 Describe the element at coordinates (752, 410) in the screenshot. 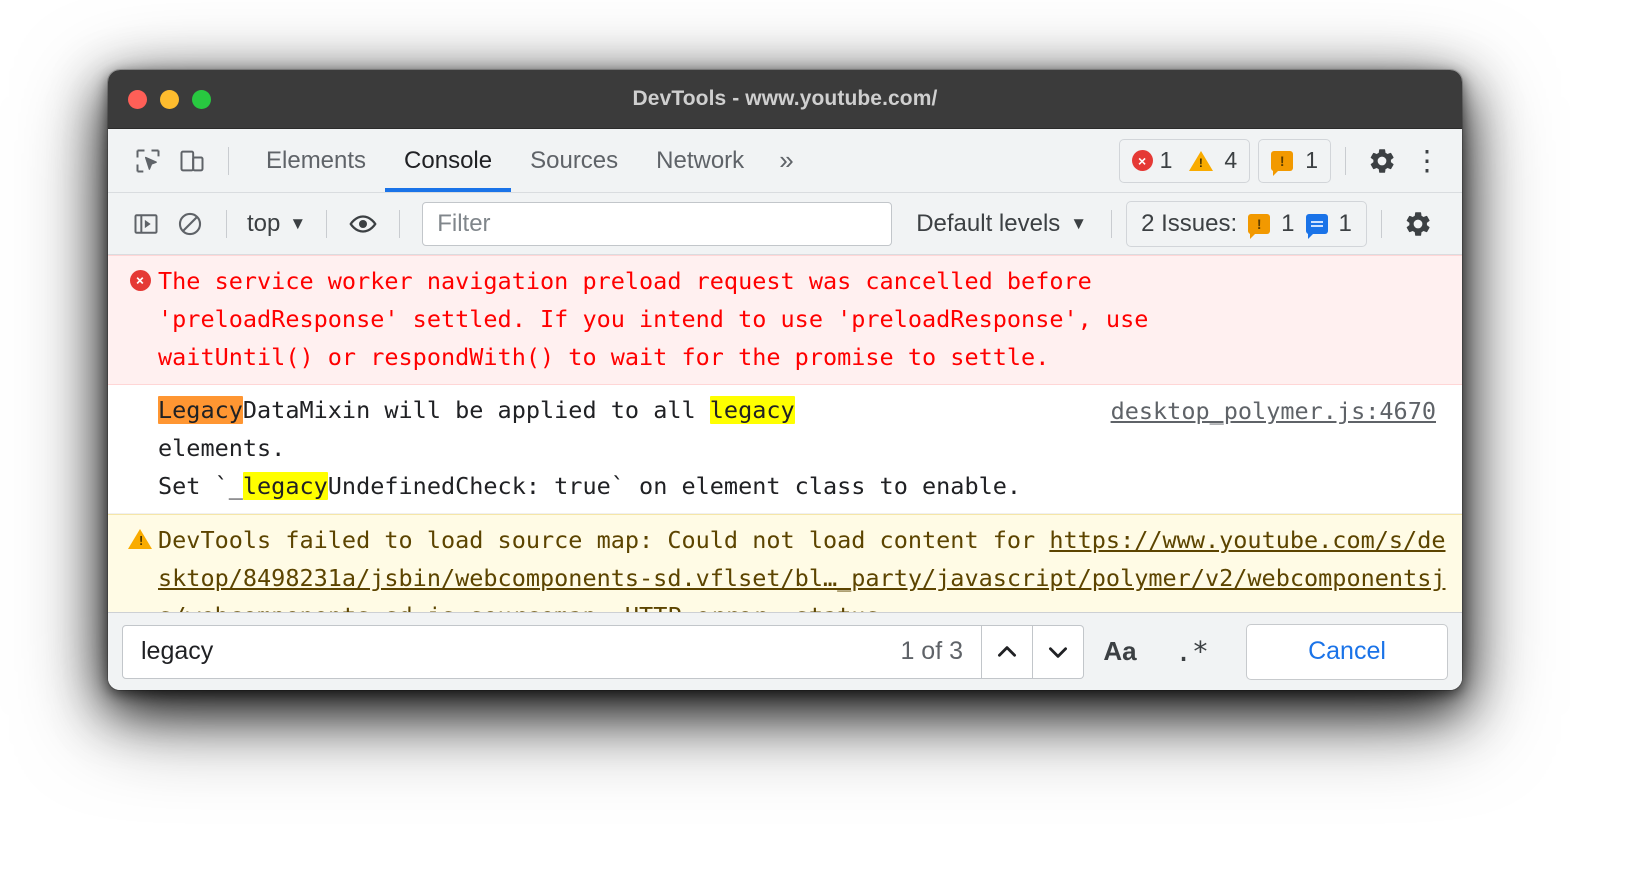

I see `search-match-2: legacy` at that location.